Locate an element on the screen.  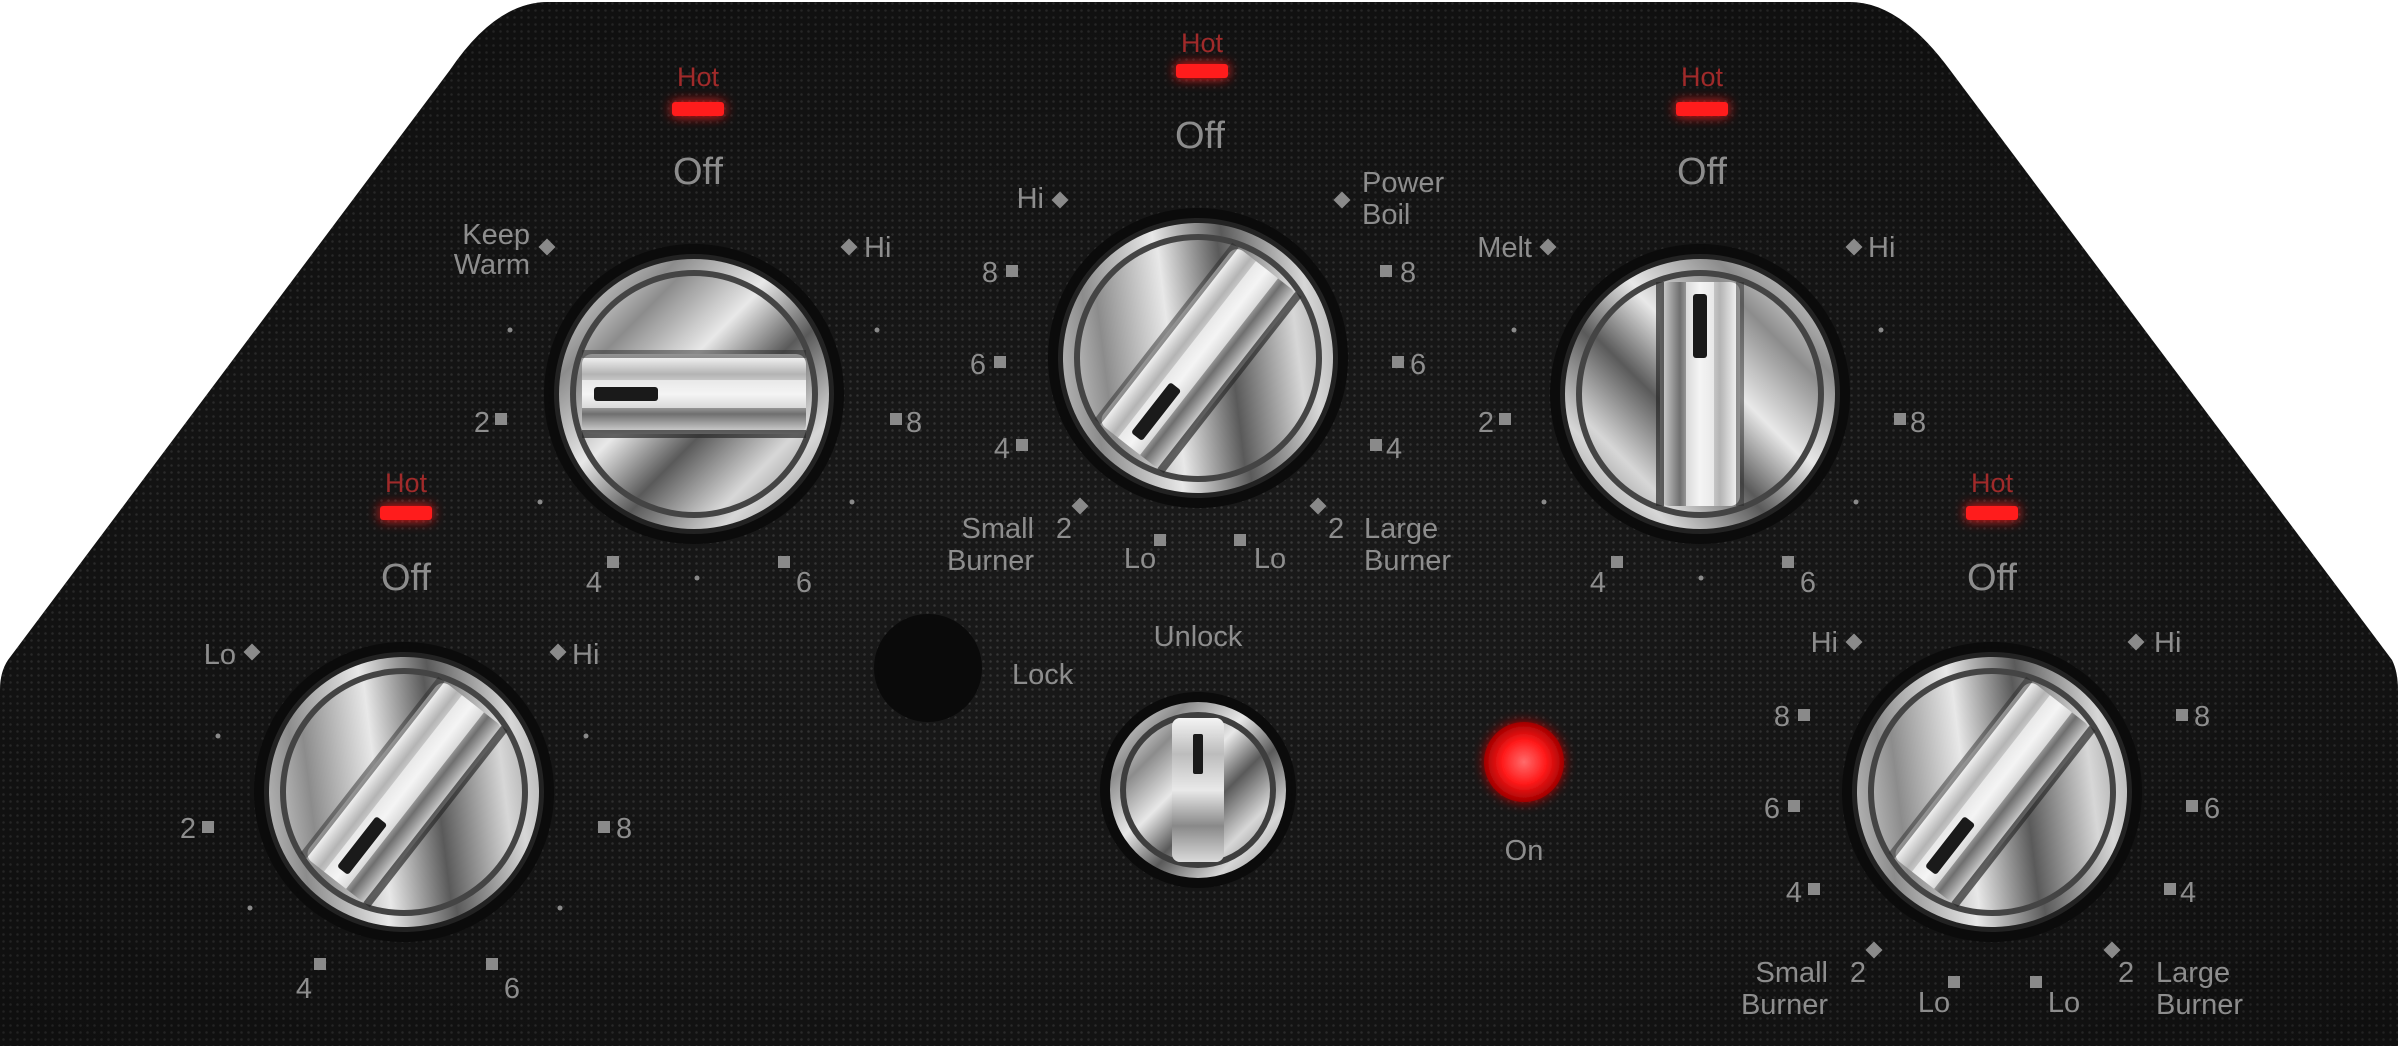
scale-label: Boil is located at coordinates (1386, 215).